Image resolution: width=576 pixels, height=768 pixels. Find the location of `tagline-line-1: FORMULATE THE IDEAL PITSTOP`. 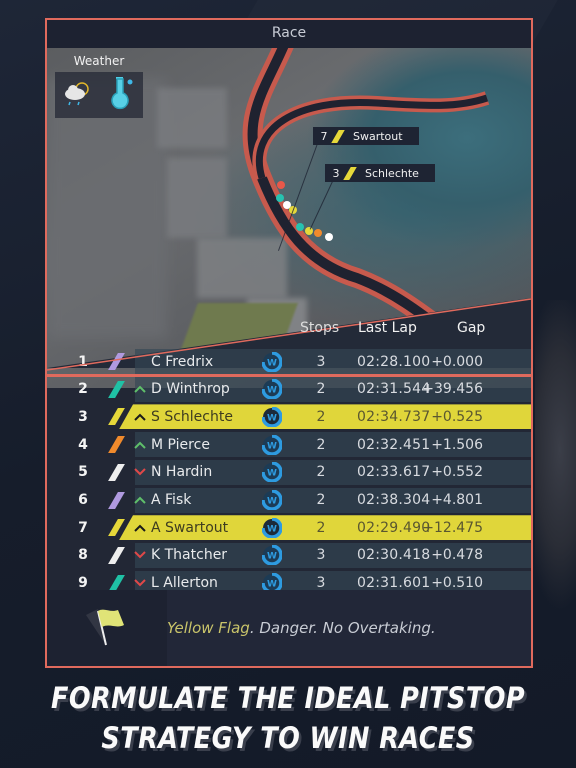

tagline-line-1: FORMULATE THE IDEAL PITSTOP is located at coordinates (288, 698).